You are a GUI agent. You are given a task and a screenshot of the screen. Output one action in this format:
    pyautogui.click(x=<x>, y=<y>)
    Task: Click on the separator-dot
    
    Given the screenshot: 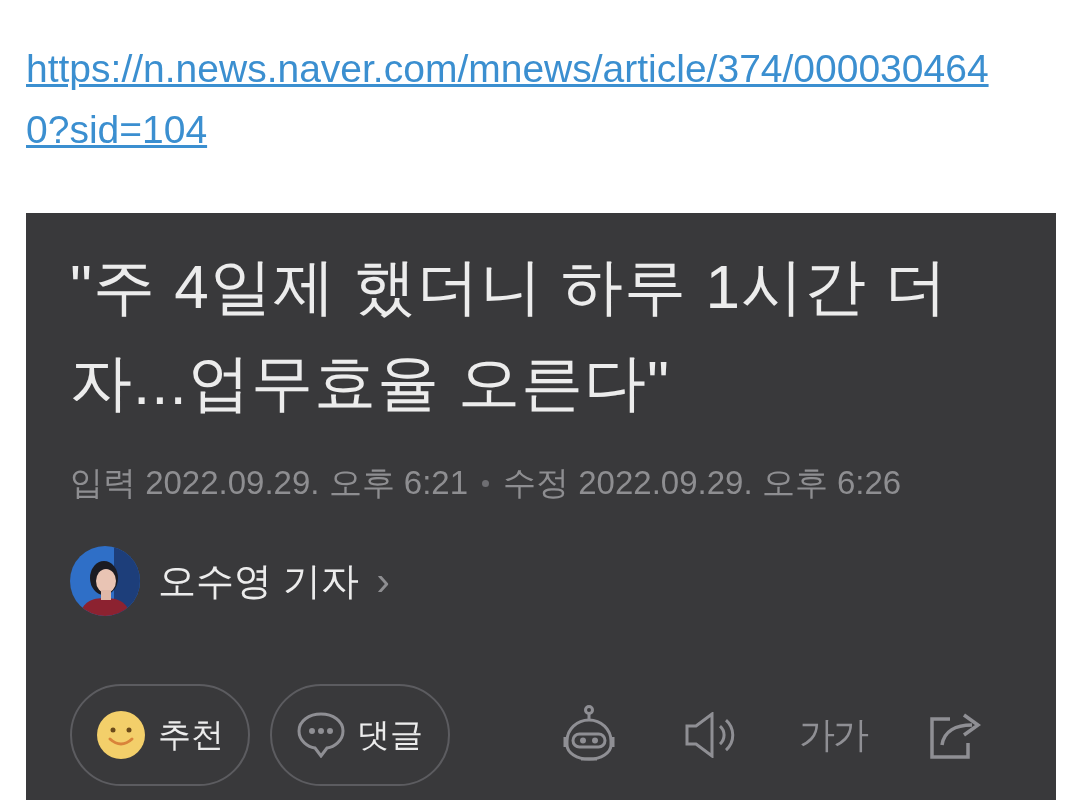 What is the action you would take?
    pyautogui.click(x=486, y=483)
    